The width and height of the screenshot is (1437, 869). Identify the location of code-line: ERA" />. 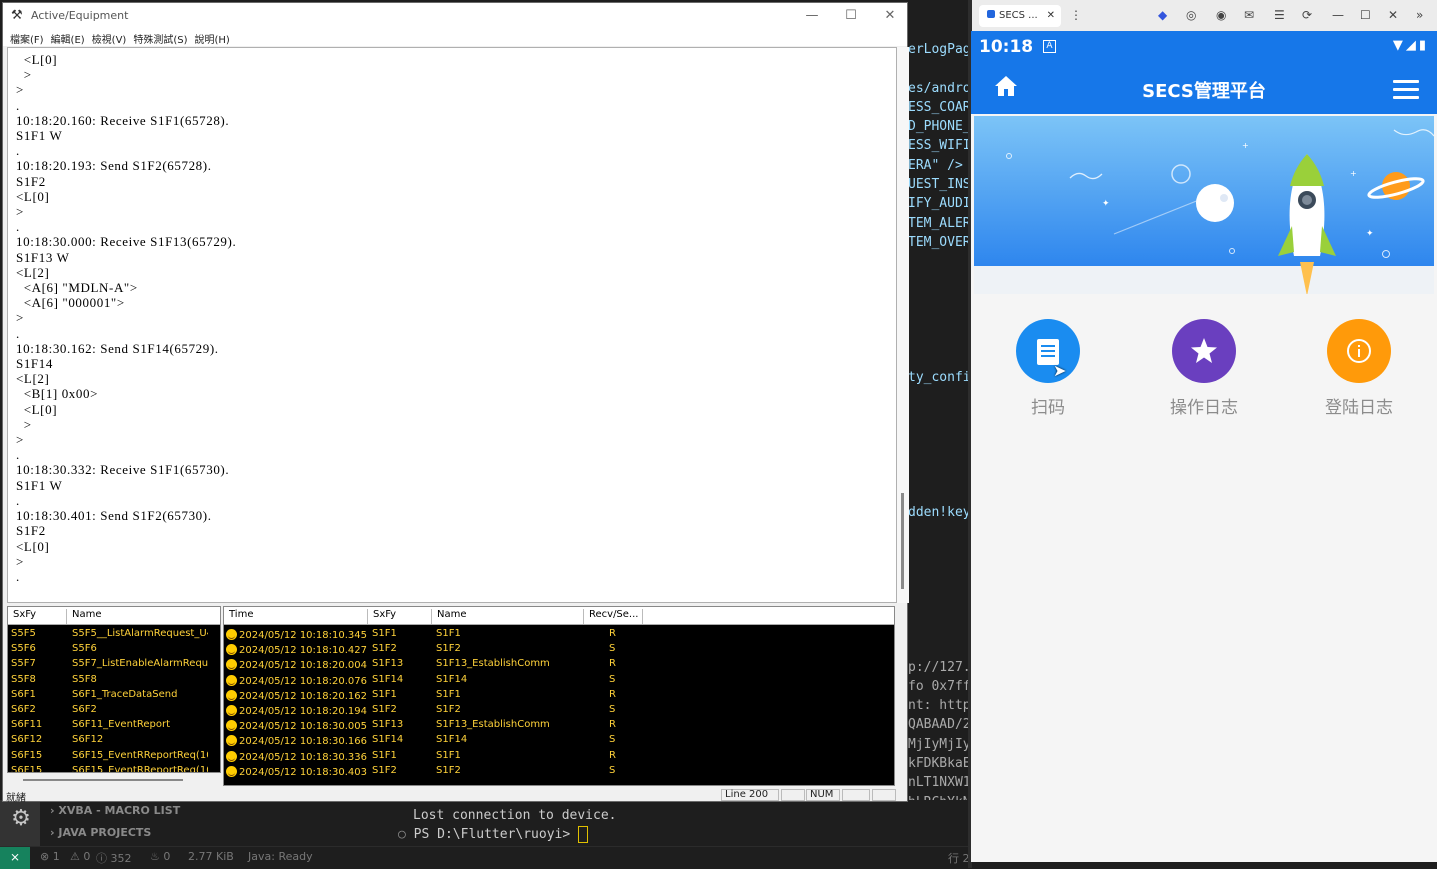
(935, 165).